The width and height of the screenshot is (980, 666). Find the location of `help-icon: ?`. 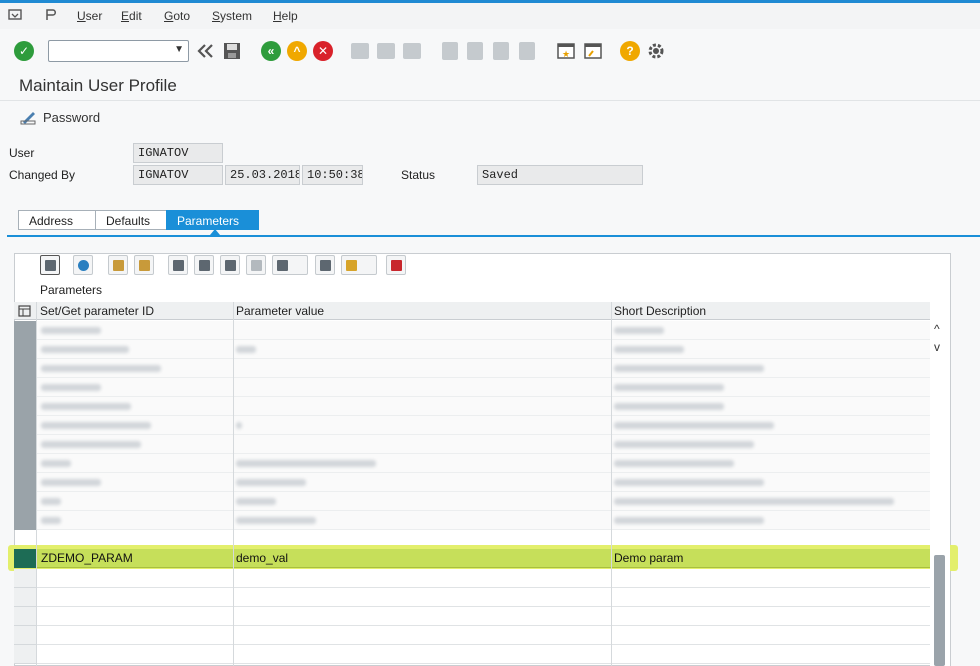

help-icon: ? is located at coordinates (630, 51).